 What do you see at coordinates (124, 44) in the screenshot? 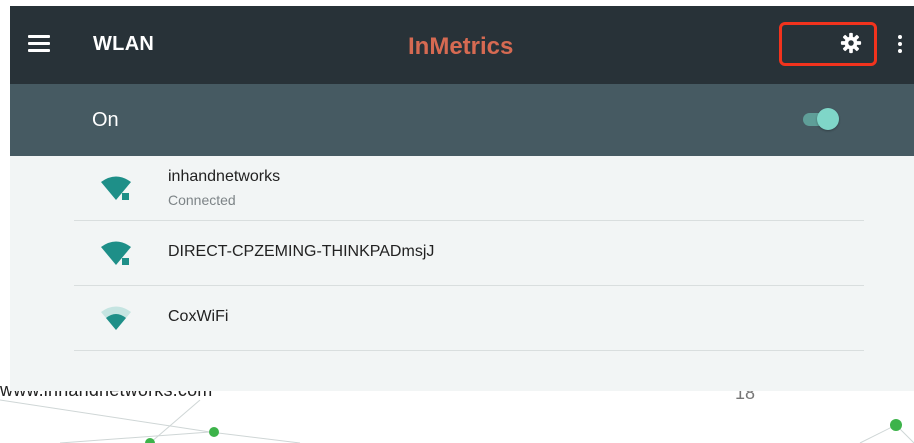
I see `page-title: WLAN` at bounding box center [124, 44].